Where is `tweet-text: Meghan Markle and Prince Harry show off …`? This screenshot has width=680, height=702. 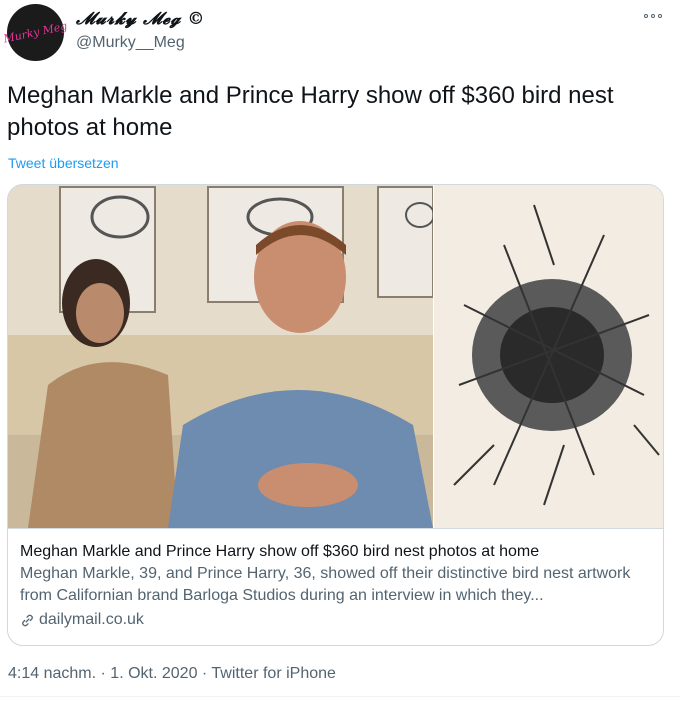 tweet-text: Meghan Markle and Prince Harry show off … is located at coordinates (310, 111).